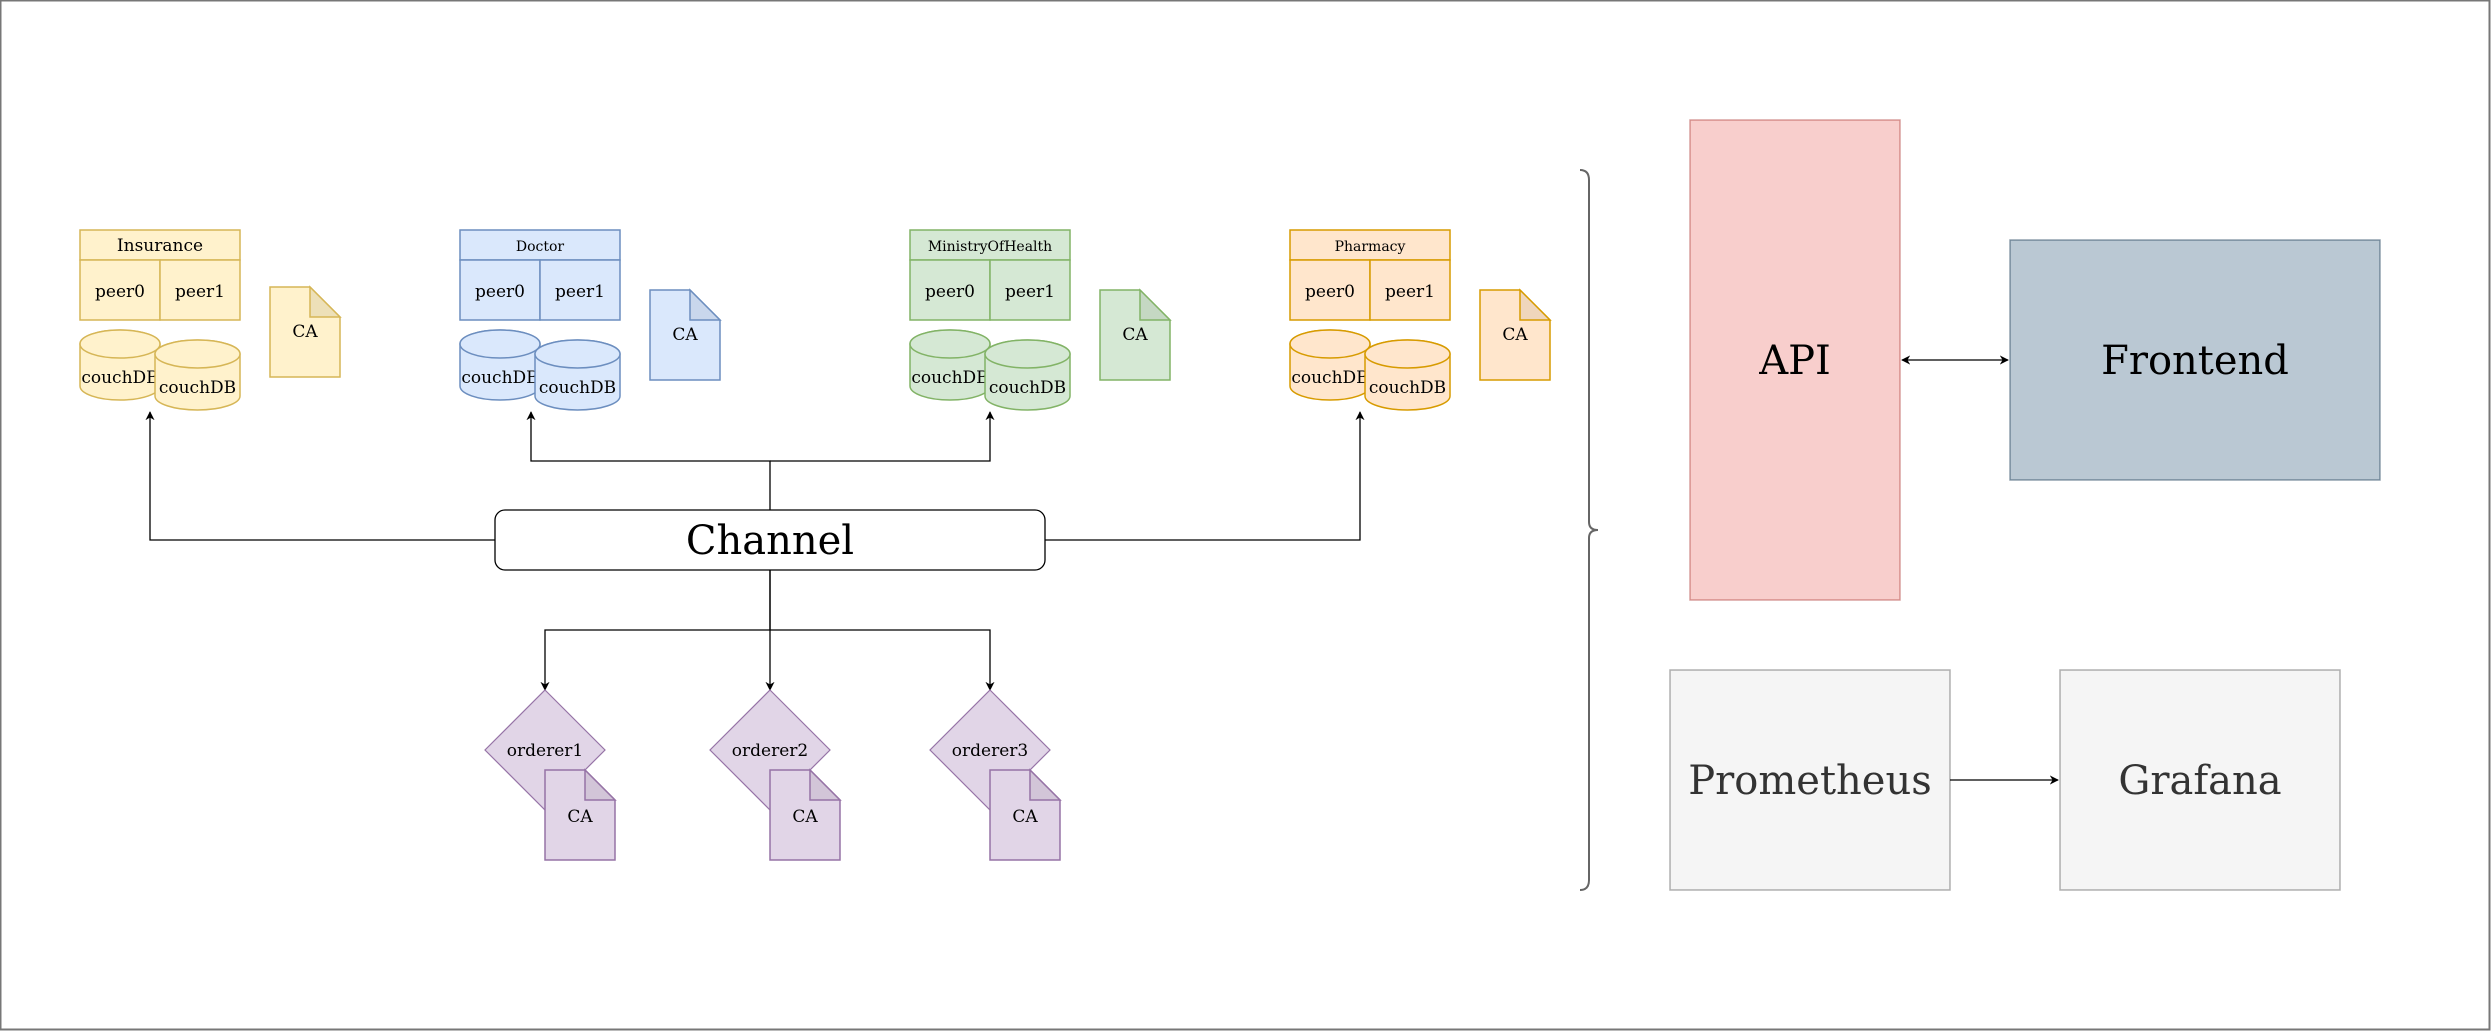 This screenshot has height=1031, width=2491. What do you see at coordinates (160, 246) in the screenshot?
I see `org-name: Insurance` at bounding box center [160, 246].